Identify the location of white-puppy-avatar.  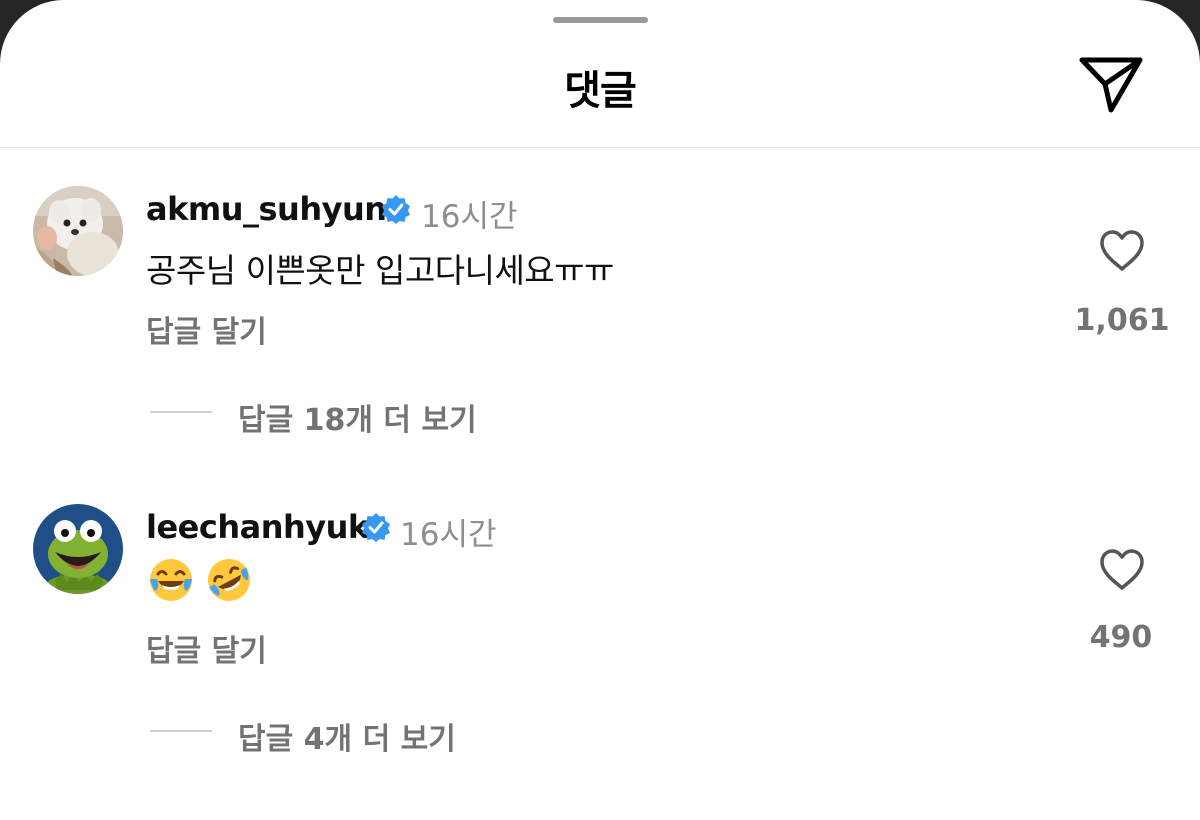
(78, 231).